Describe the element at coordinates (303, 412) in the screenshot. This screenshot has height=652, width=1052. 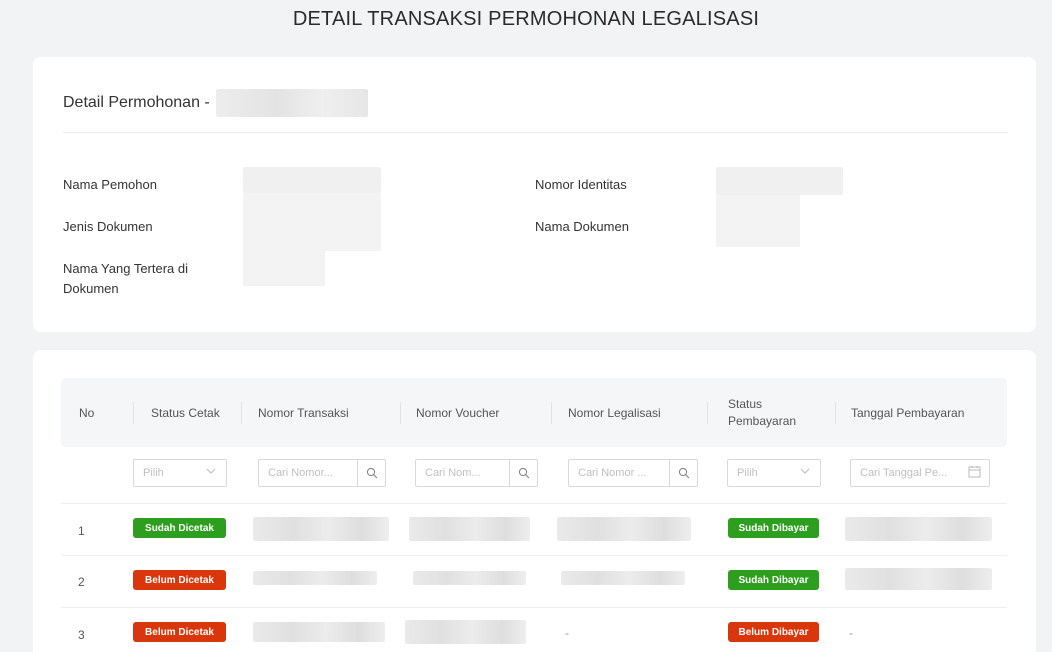
I see `col-nomor-transaksi: Nomor Transaksi` at that location.